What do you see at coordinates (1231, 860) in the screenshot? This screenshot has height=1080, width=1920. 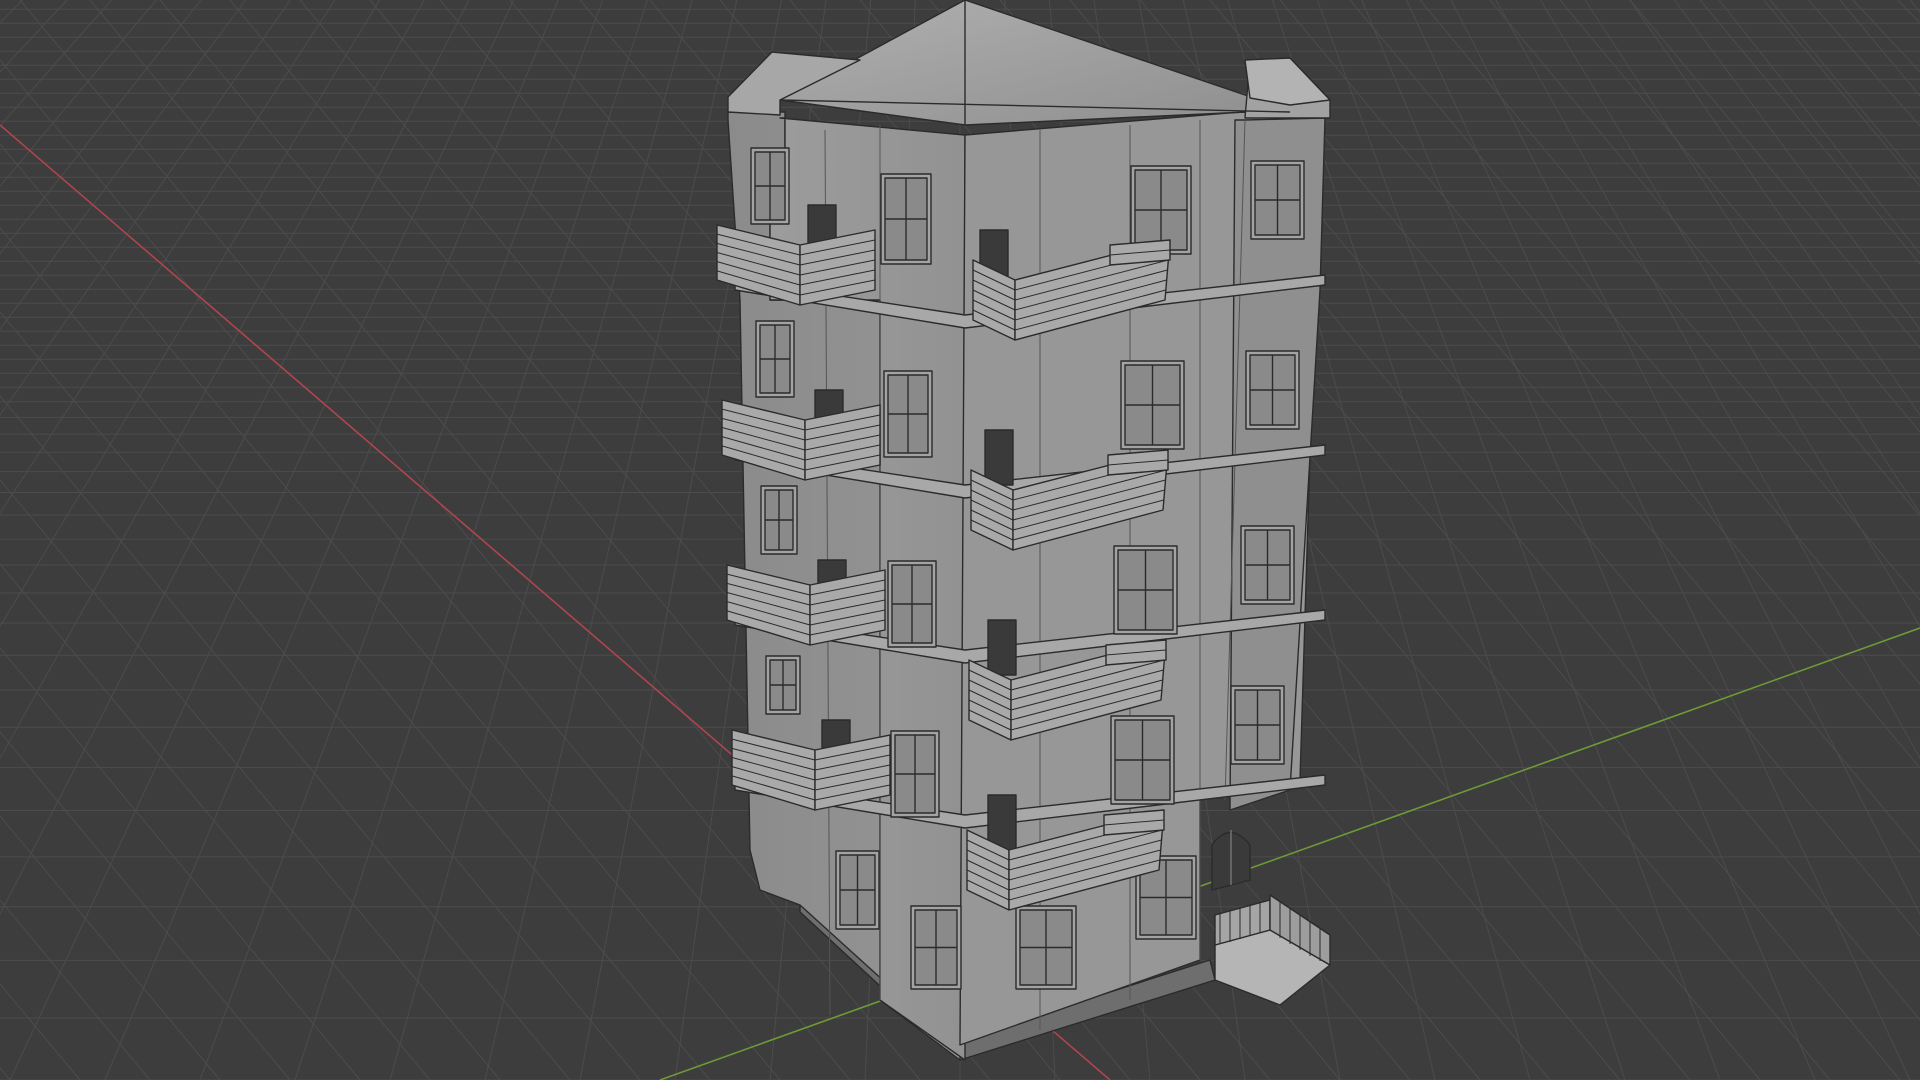 I see `entrance-door` at bounding box center [1231, 860].